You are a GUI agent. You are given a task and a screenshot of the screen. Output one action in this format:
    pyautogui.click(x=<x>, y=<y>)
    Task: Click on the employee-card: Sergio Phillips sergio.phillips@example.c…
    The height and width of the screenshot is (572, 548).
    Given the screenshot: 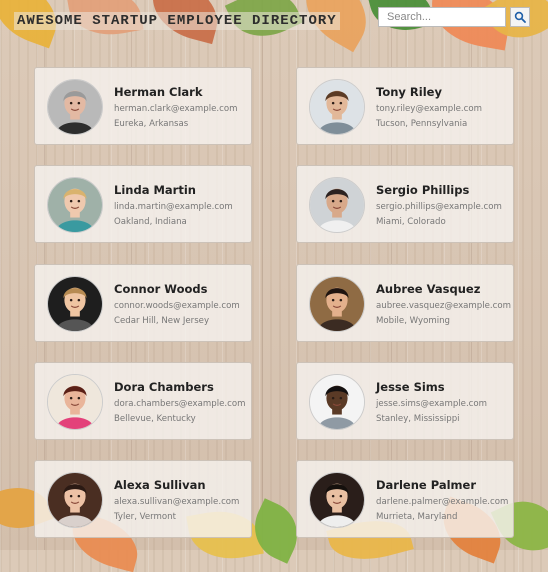 What is the action you would take?
    pyautogui.click(x=405, y=204)
    